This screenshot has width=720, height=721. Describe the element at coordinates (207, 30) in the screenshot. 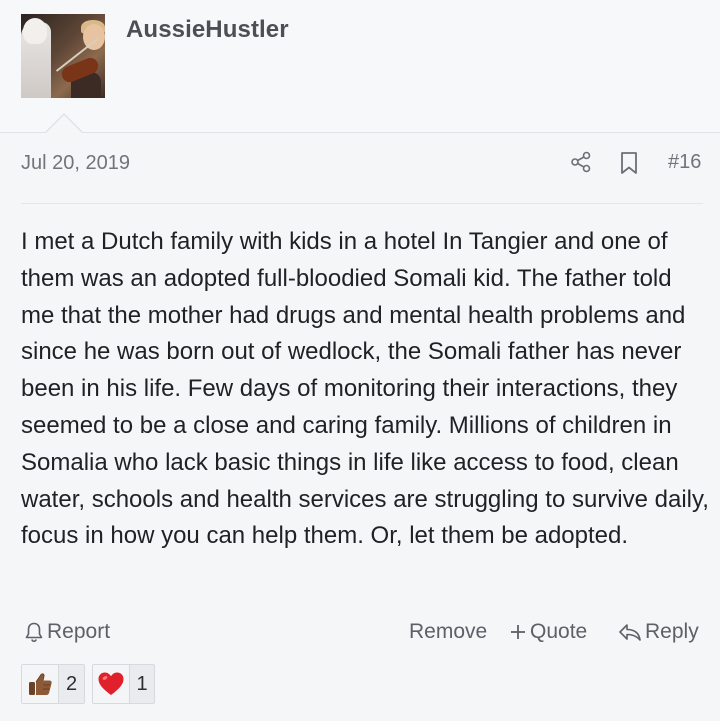

I see `username-link: AussieHustler` at that location.